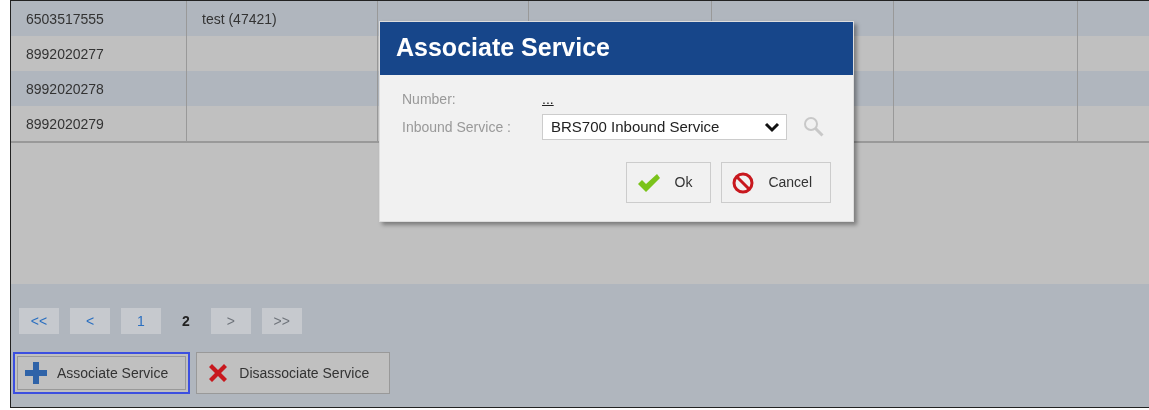 The height and width of the screenshot is (410, 1149). Describe the element at coordinates (99, 123) in the screenshot. I see `table-cell: 8992020279` at that location.